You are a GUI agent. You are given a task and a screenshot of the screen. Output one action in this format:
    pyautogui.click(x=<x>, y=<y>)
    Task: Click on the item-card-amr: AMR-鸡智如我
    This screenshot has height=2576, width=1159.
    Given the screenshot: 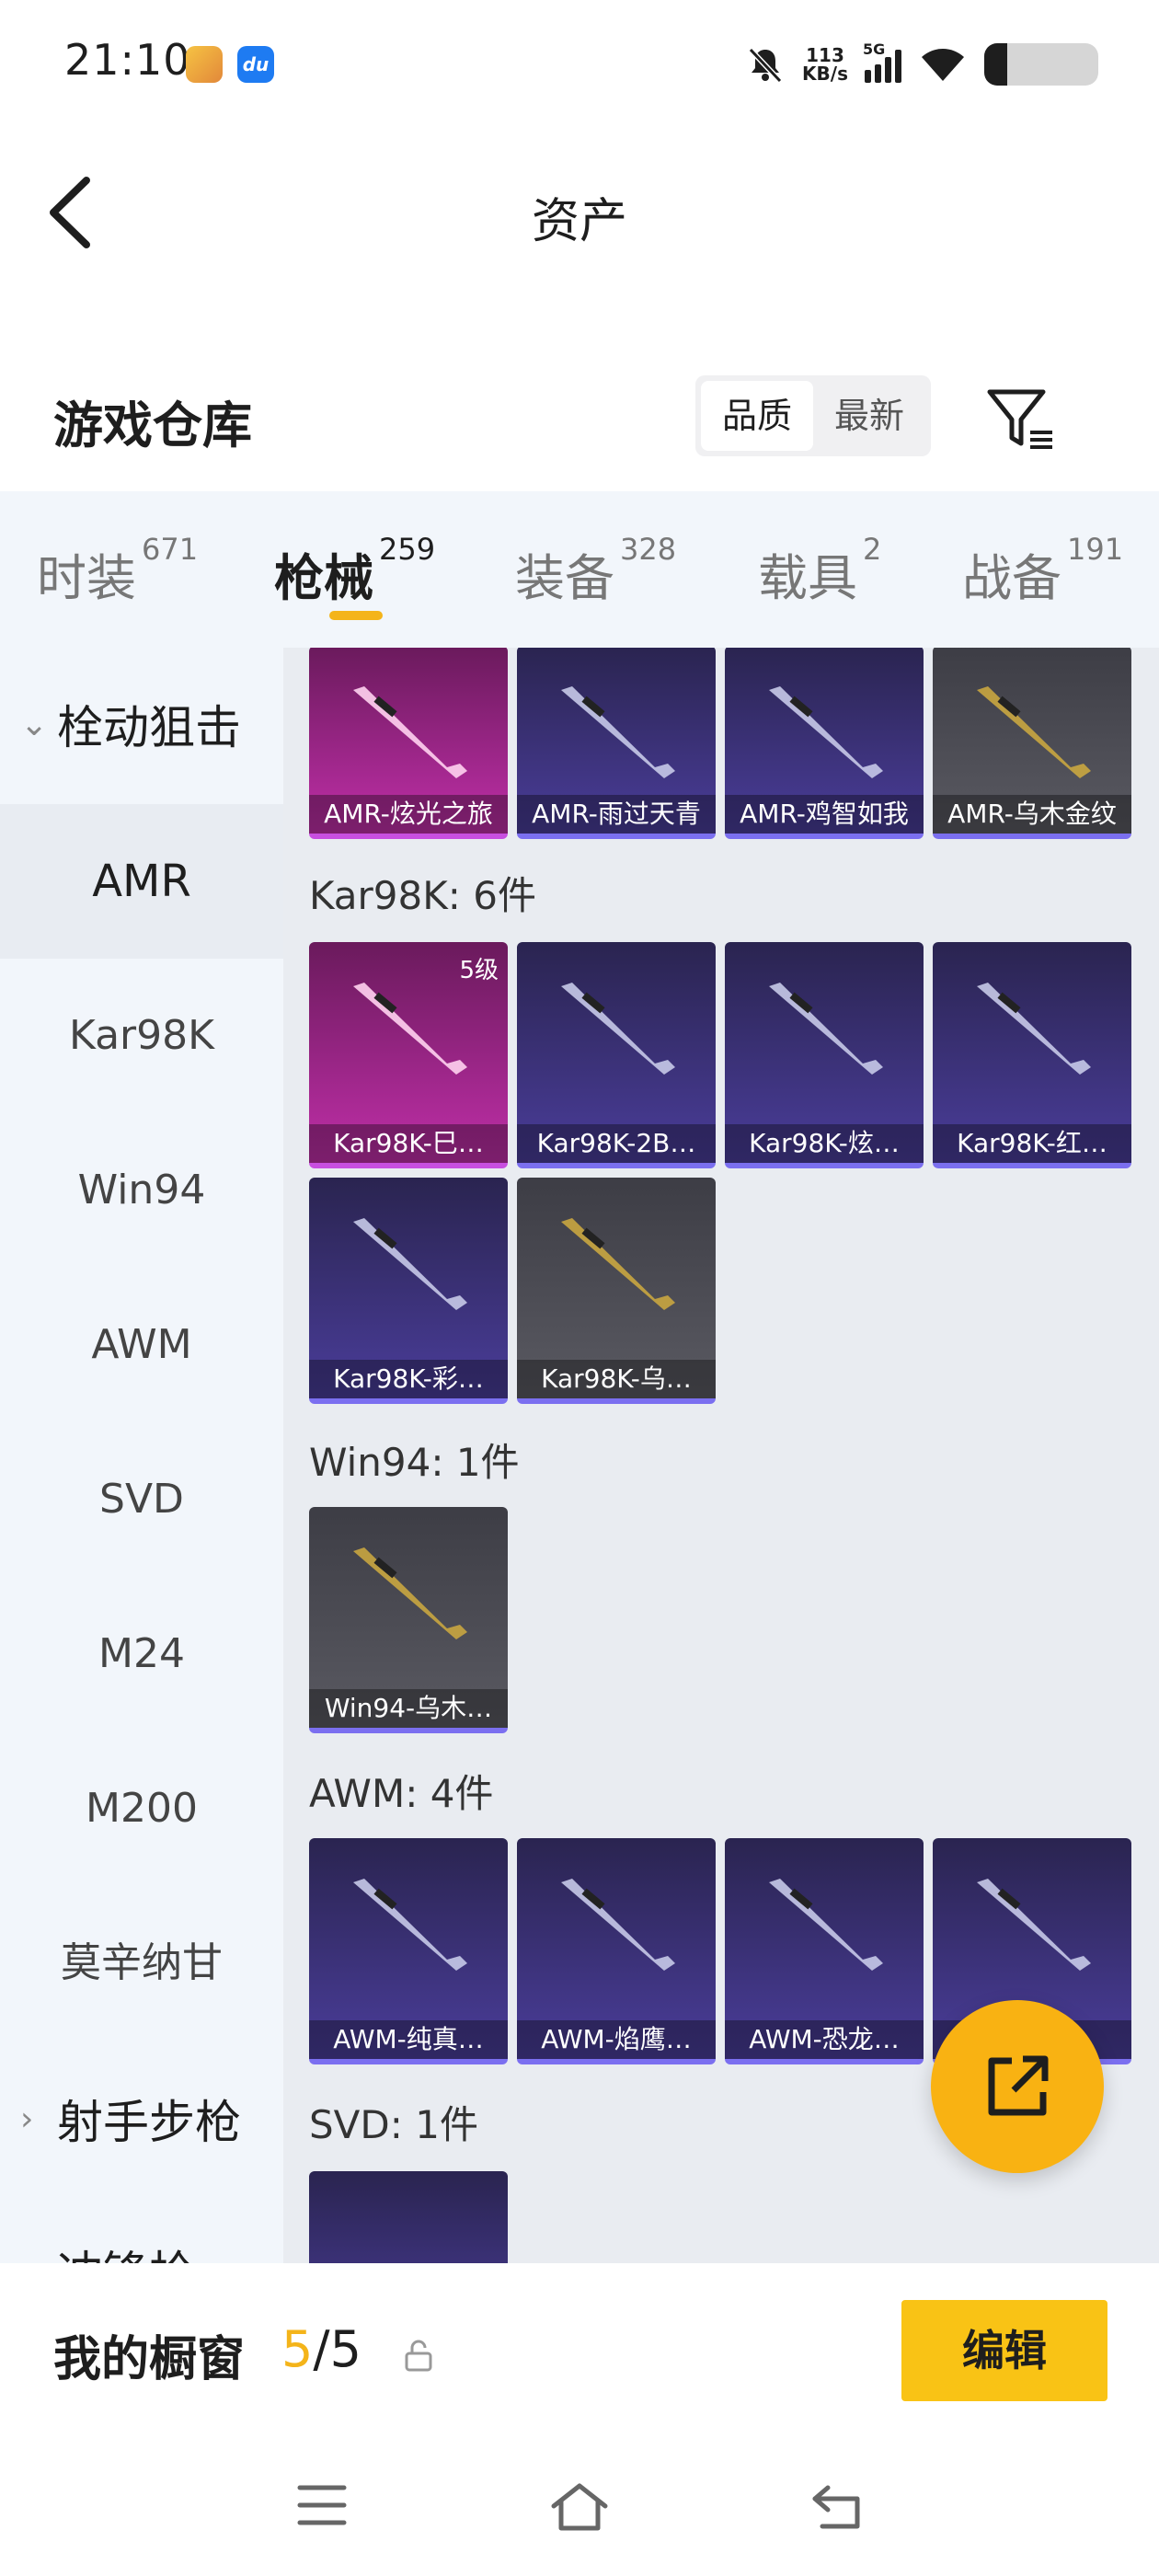 What is the action you would take?
    pyautogui.click(x=824, y=743)
    